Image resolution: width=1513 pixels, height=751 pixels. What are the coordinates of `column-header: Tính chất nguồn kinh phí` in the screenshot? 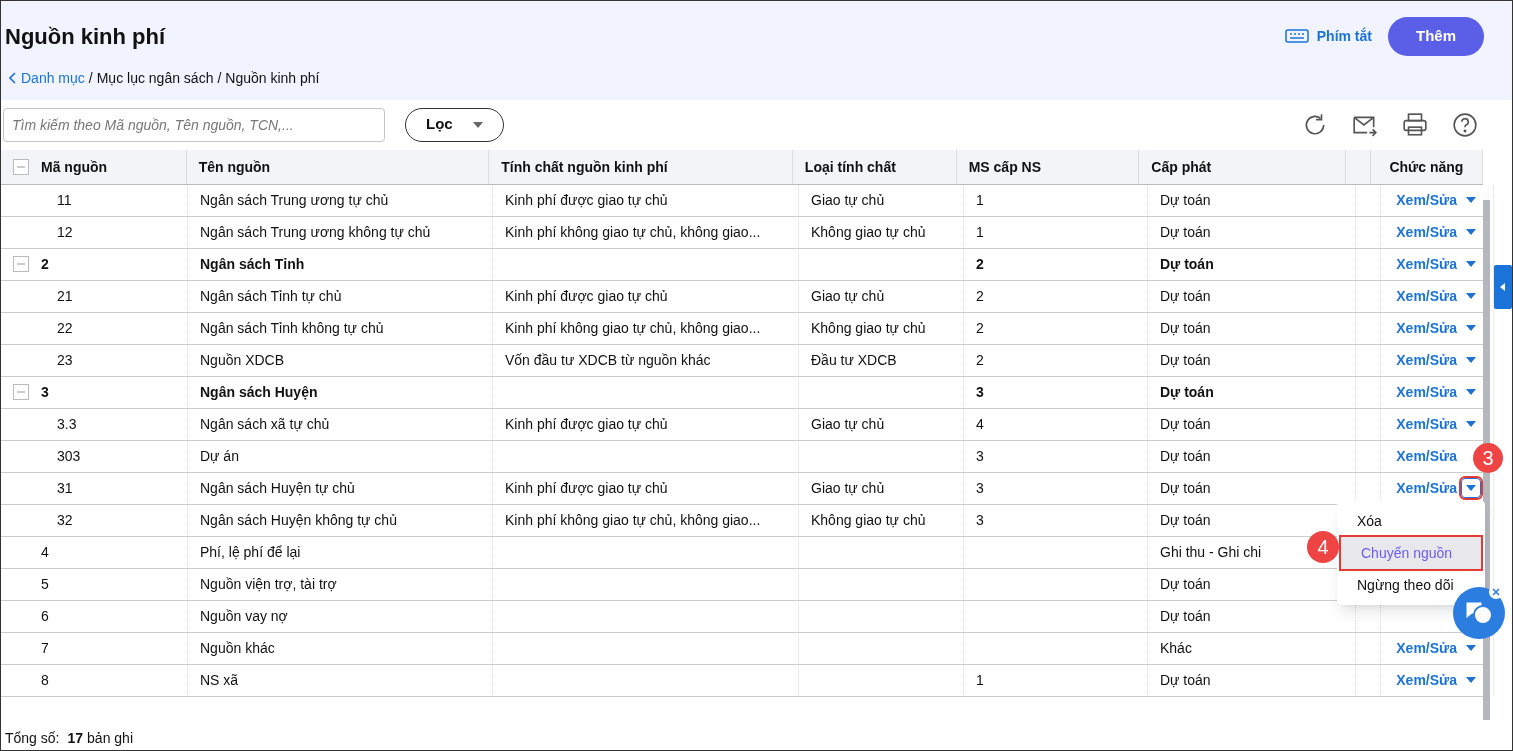 It's located at (584, 167).